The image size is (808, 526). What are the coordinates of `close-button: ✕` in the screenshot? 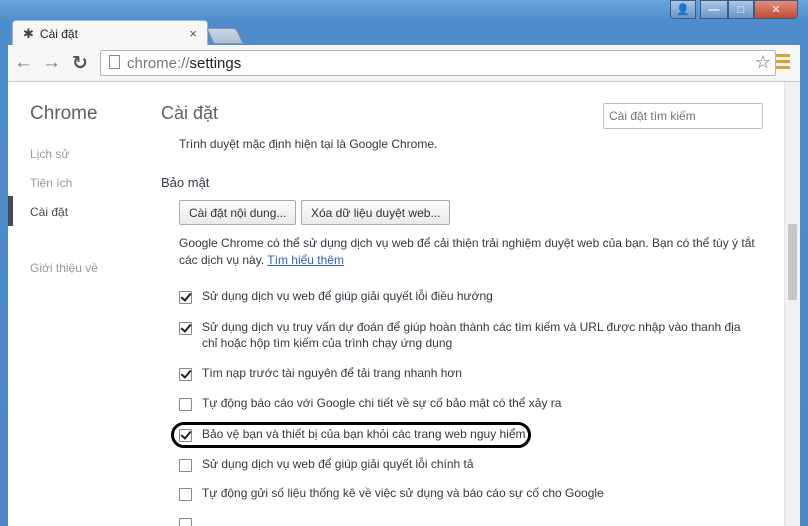 It's located at (776, 9).